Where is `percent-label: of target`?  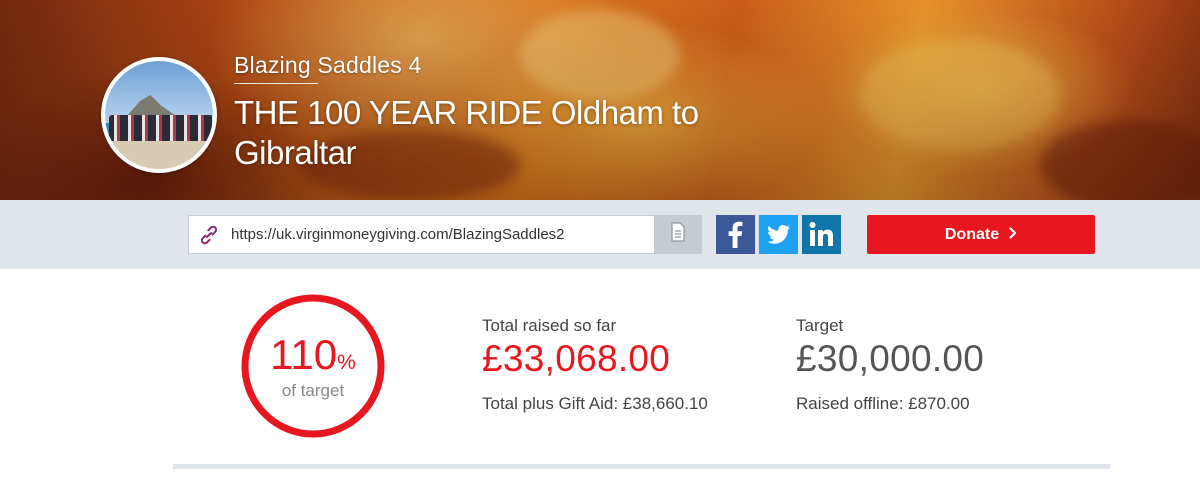
percent-label: of target is located at coordinates (313, 390).